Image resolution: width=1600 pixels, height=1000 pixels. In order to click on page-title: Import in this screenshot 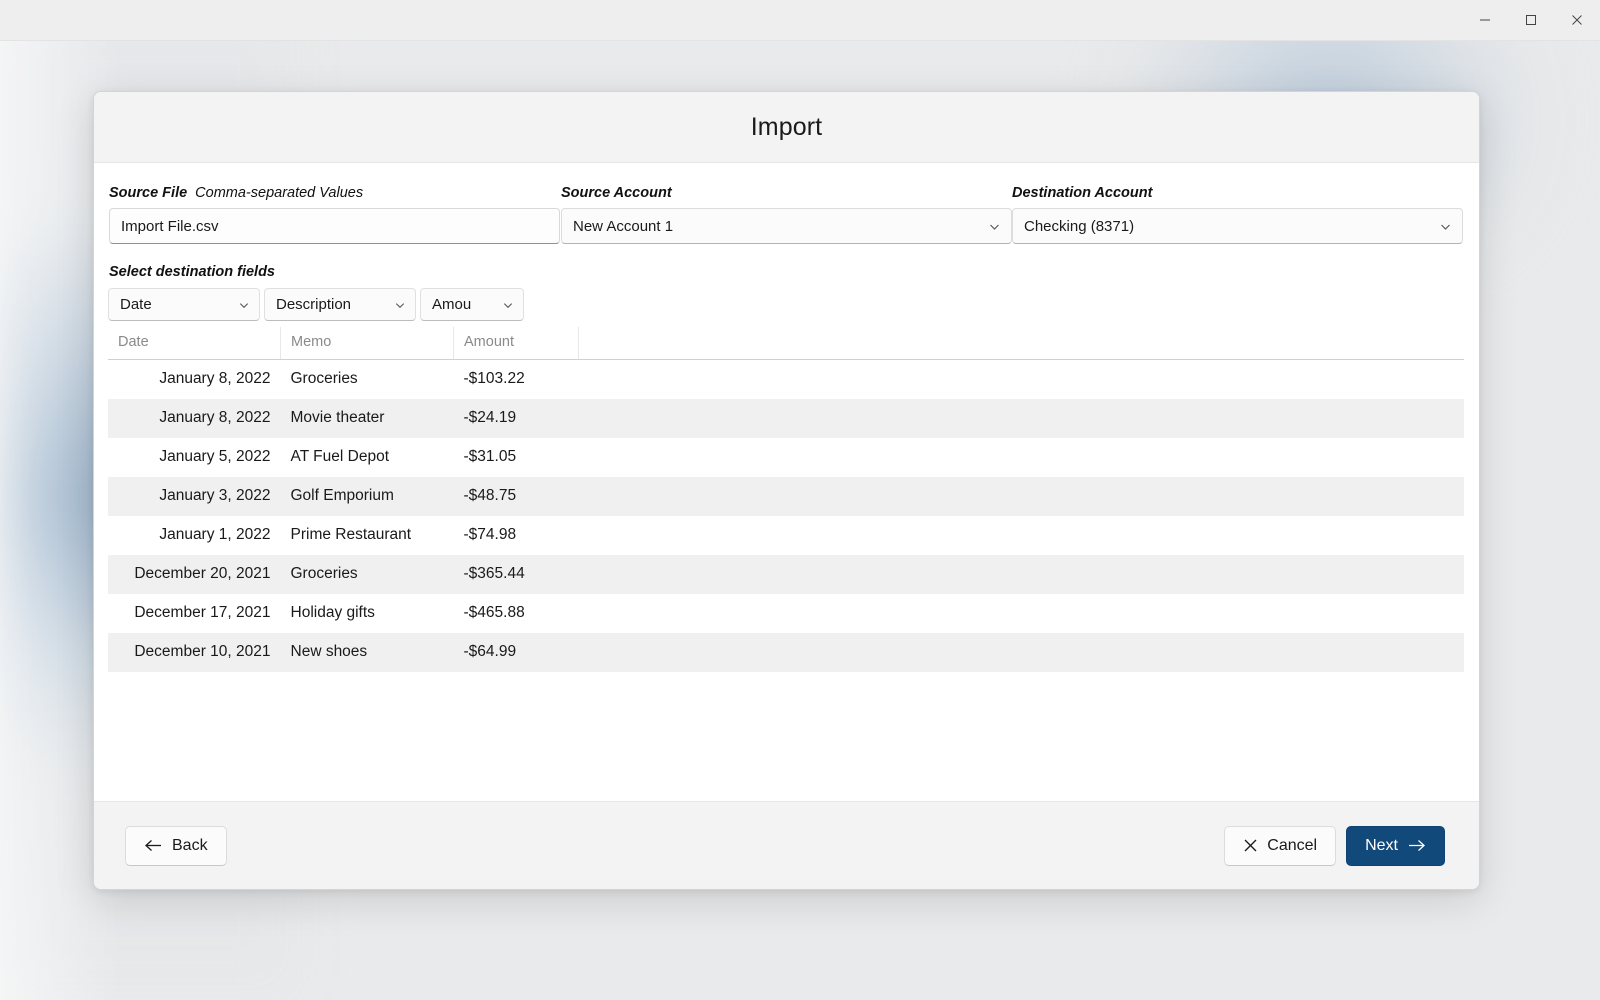, I will do `click(786, 126)`.